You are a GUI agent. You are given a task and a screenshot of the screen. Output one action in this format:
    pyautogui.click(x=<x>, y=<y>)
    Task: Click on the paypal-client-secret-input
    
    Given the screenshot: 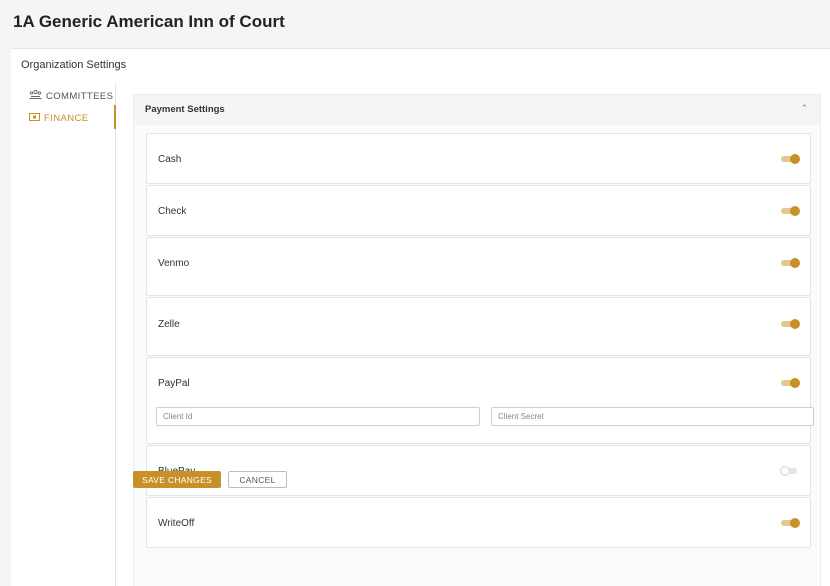 What is the action you would take?
    pyautogui.click(x=652, y=416)
    